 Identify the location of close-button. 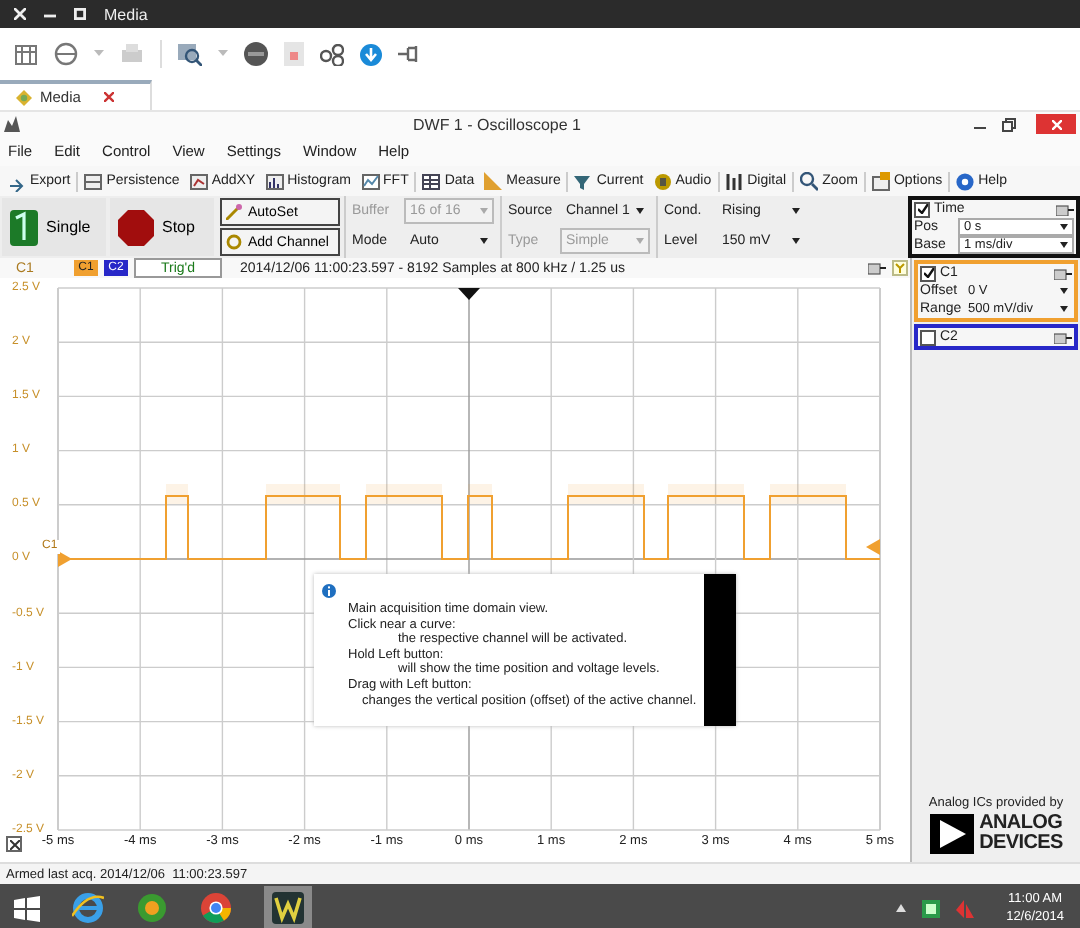
(14, 844).